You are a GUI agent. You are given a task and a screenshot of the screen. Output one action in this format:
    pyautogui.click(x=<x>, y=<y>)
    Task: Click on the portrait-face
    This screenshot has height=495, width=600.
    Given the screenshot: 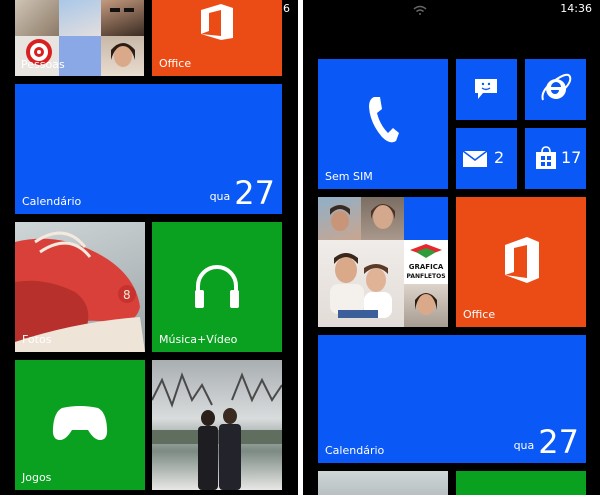 What is the action you would take?
    pyautogui.click(x=123, y=55)
    